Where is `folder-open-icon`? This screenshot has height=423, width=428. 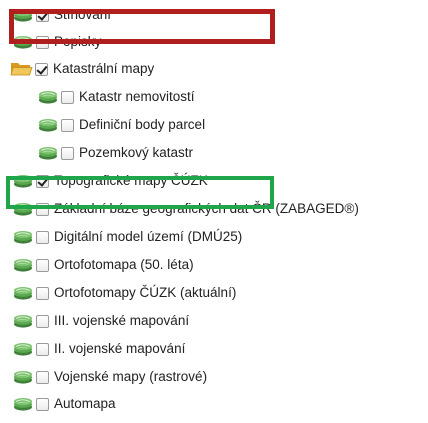 folder-open-icon is located at coordinates (21, 69).